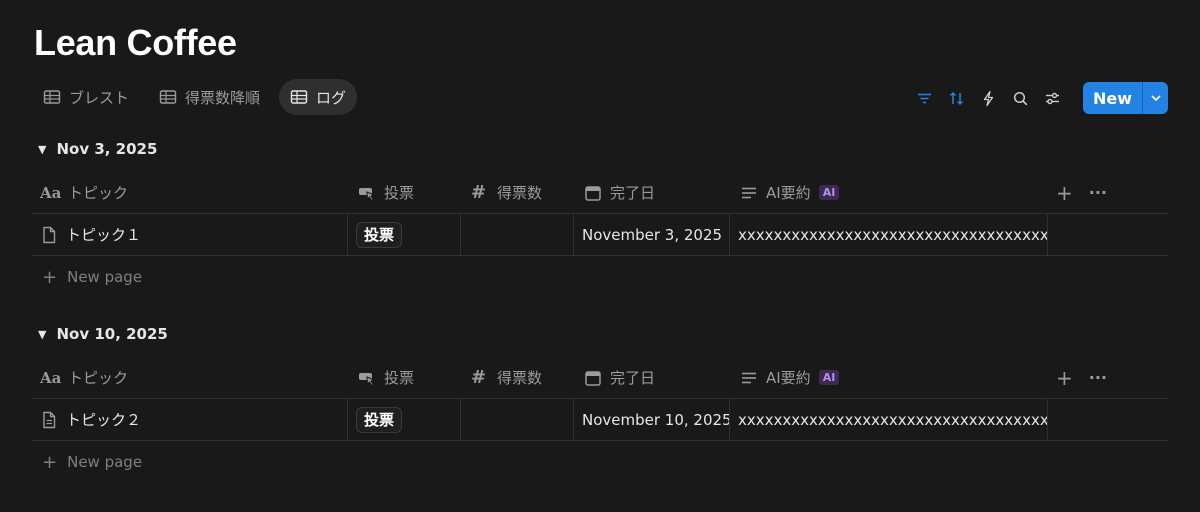  I want to click on database-toolbar: New, so click(1038, 98).